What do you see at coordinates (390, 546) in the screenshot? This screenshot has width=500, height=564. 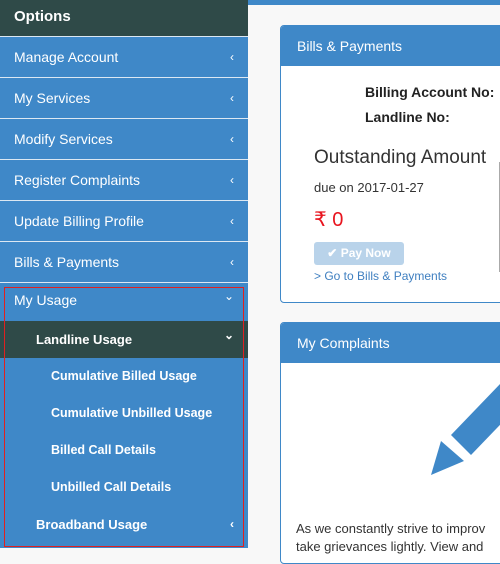 I see `description-line: take grievances lightly. View and` at bounding box center [390, 546].